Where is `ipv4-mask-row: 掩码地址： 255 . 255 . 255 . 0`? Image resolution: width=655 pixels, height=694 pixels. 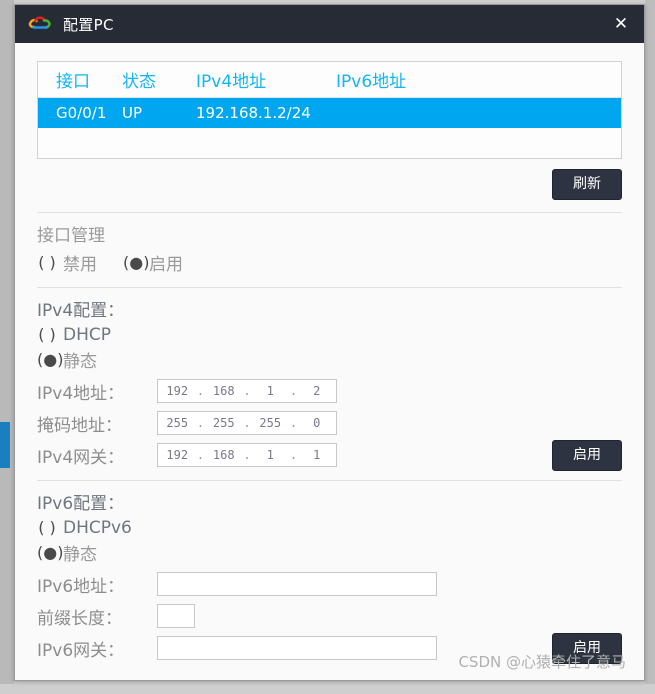 ipv4-mask-row: 掩码地址： 255 . 255 . 255 . 0 is located at coordinates (329, 423).